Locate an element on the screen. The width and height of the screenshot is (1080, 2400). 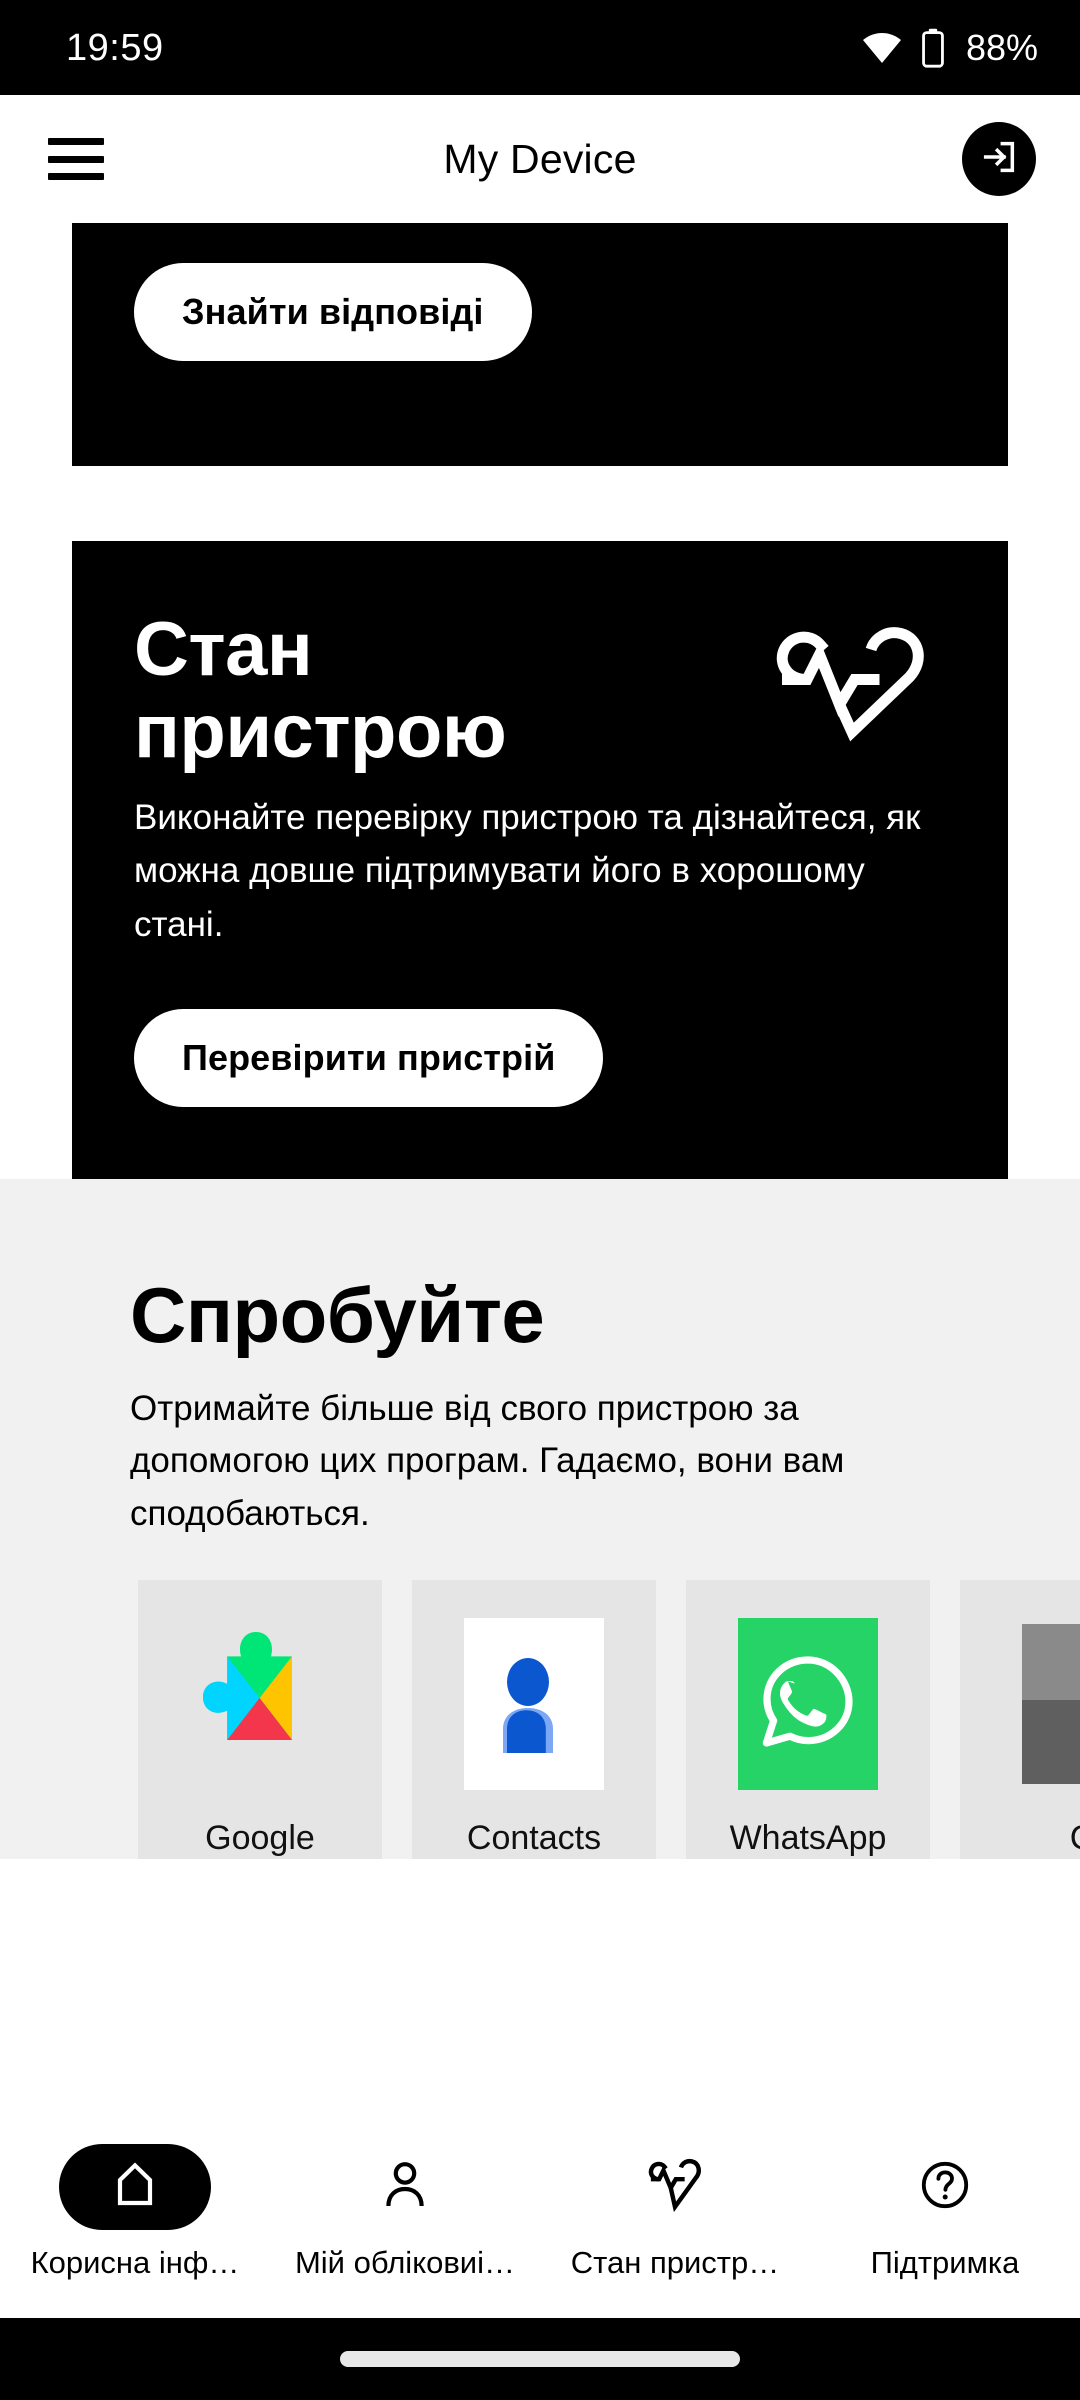
app-label: Google is located at coordinates (260, 1838).